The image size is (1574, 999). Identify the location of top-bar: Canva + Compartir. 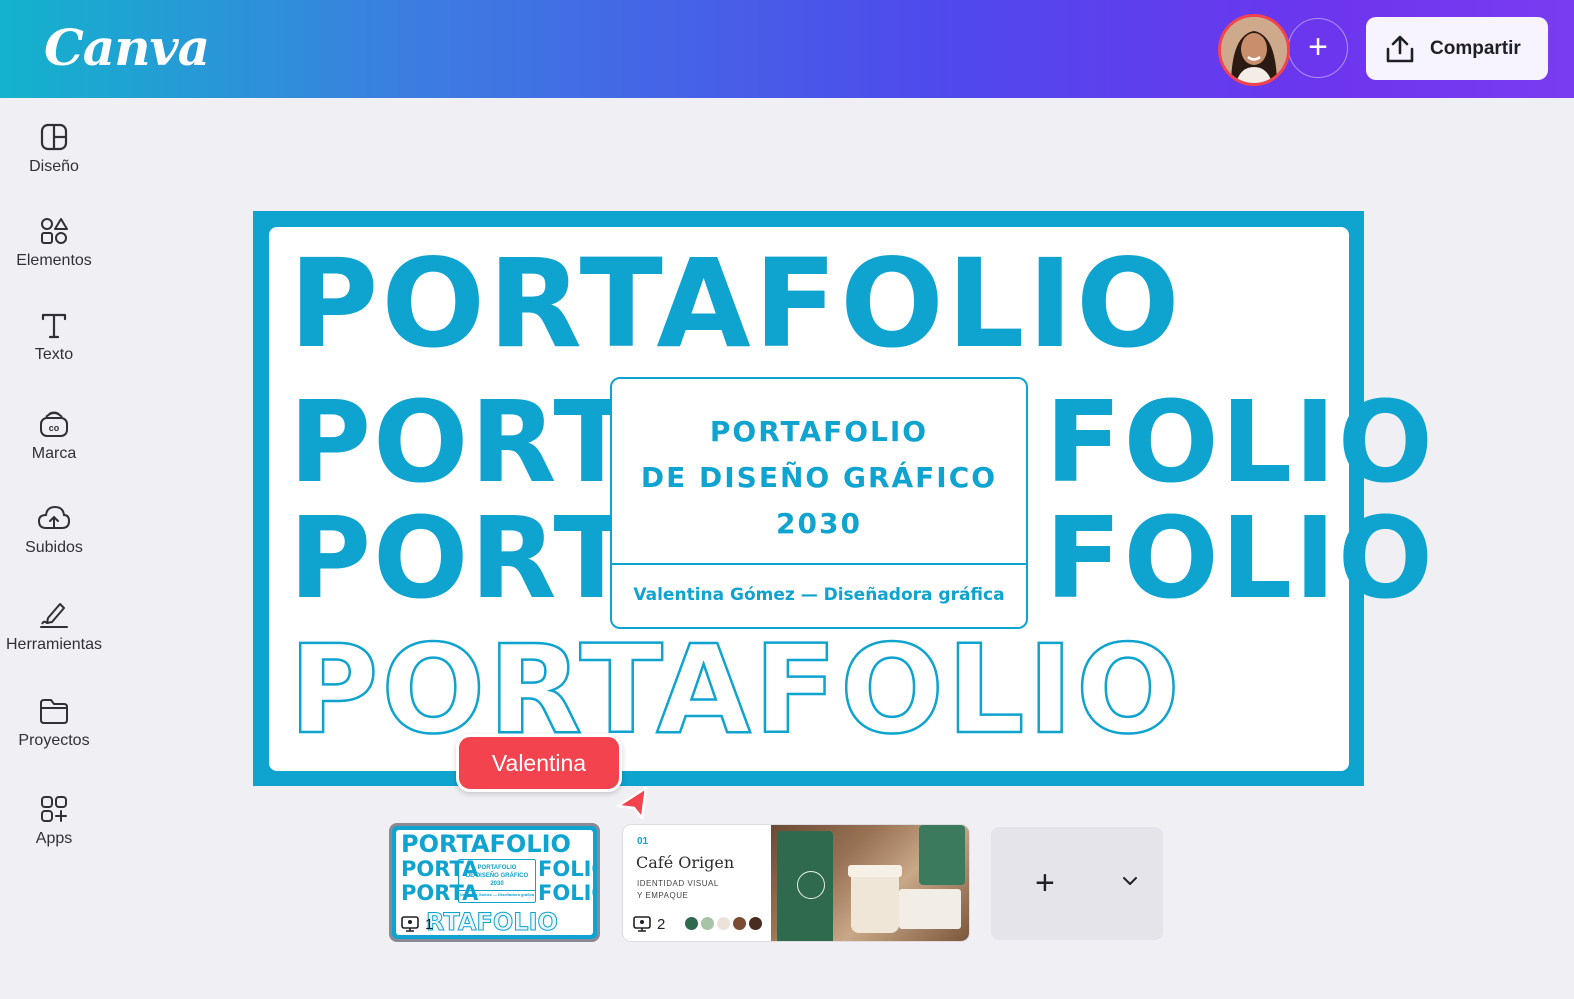
(787, 49).